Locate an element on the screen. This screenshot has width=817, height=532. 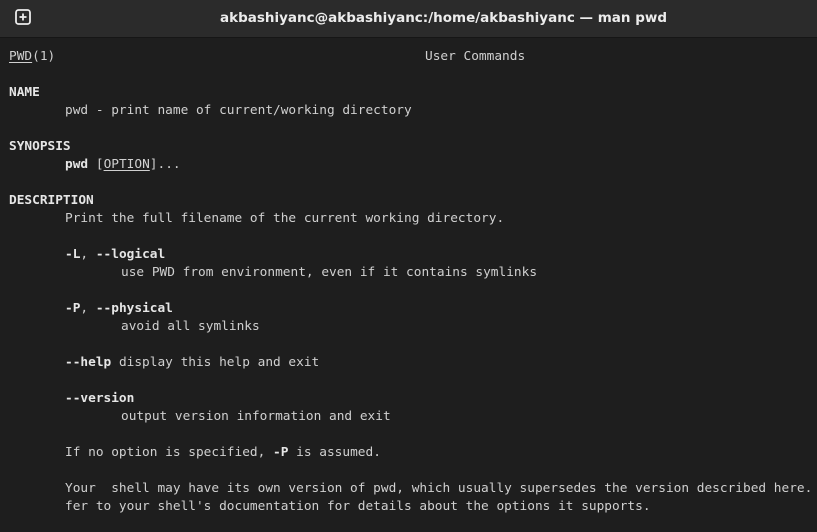
section-heading-description: DESCRIPTION is located at coordinates (51, 200).